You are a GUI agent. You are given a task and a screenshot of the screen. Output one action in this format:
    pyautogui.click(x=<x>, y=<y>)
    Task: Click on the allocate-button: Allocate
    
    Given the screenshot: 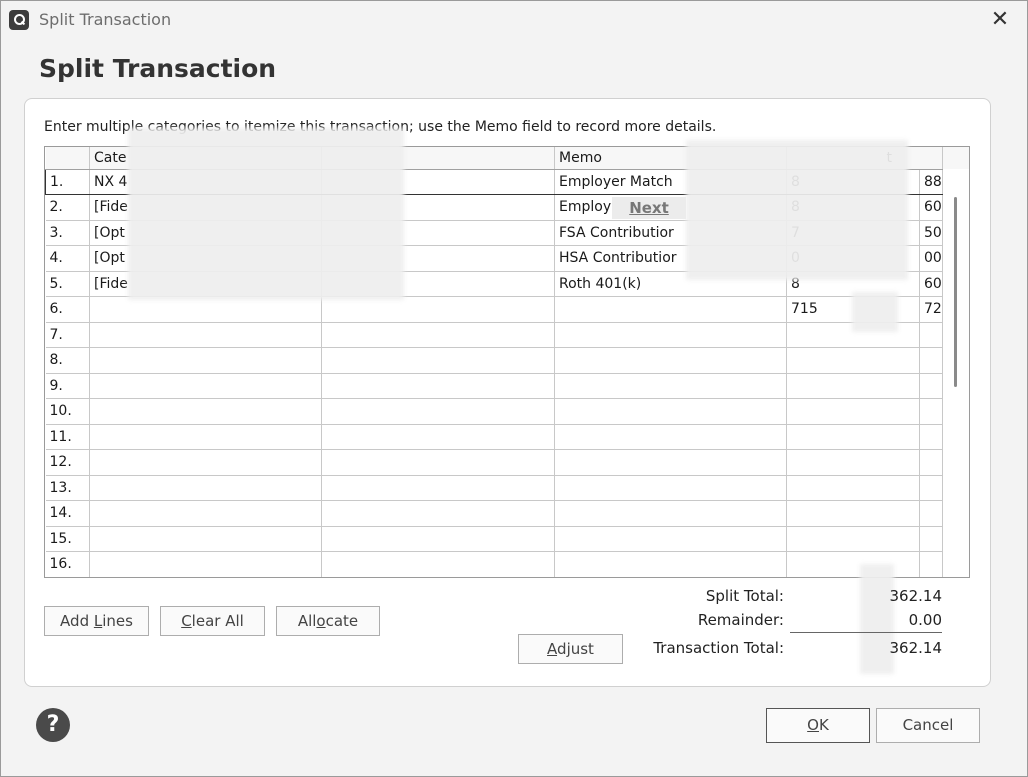 What is the action you would take?
    pyautogui.click(x=328, y=621)
    